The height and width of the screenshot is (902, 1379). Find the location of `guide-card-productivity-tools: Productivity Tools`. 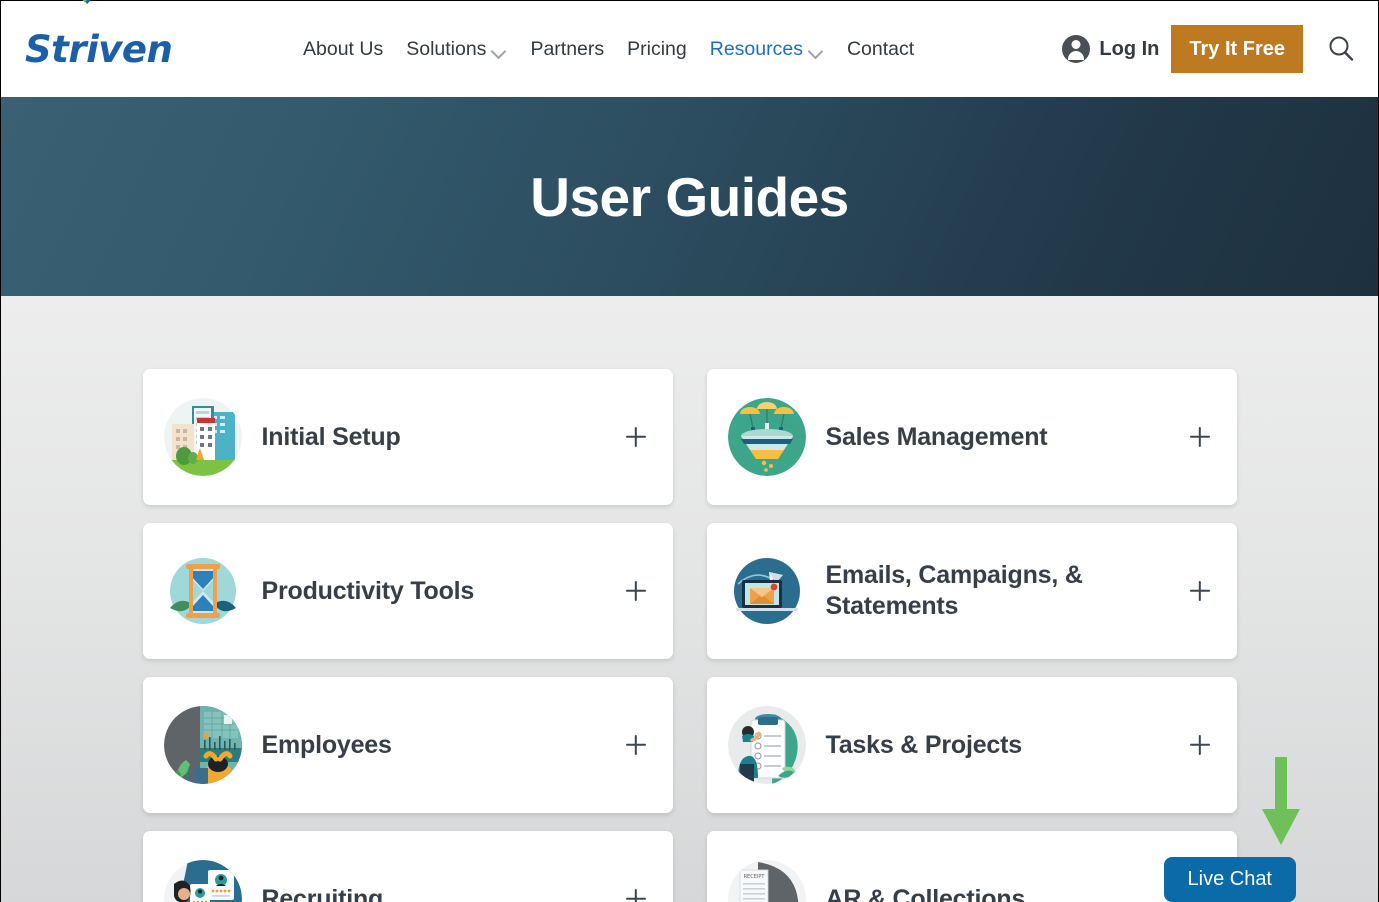

guide-card-productivity-tools: Productivity Tools is located at coordinates (407, 591).